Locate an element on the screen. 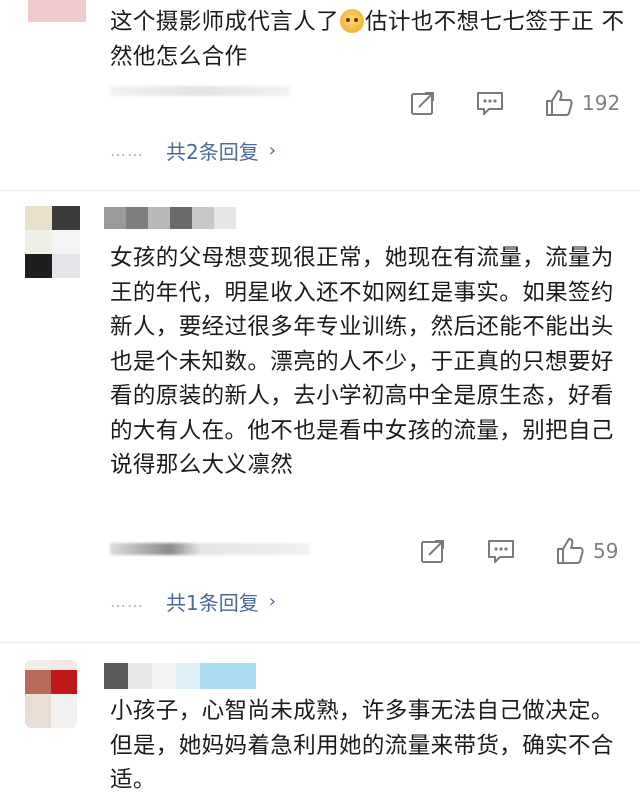 The width and height of the screenshot is (640, 798). like-button: 59 is located at coordinates (586, 551).